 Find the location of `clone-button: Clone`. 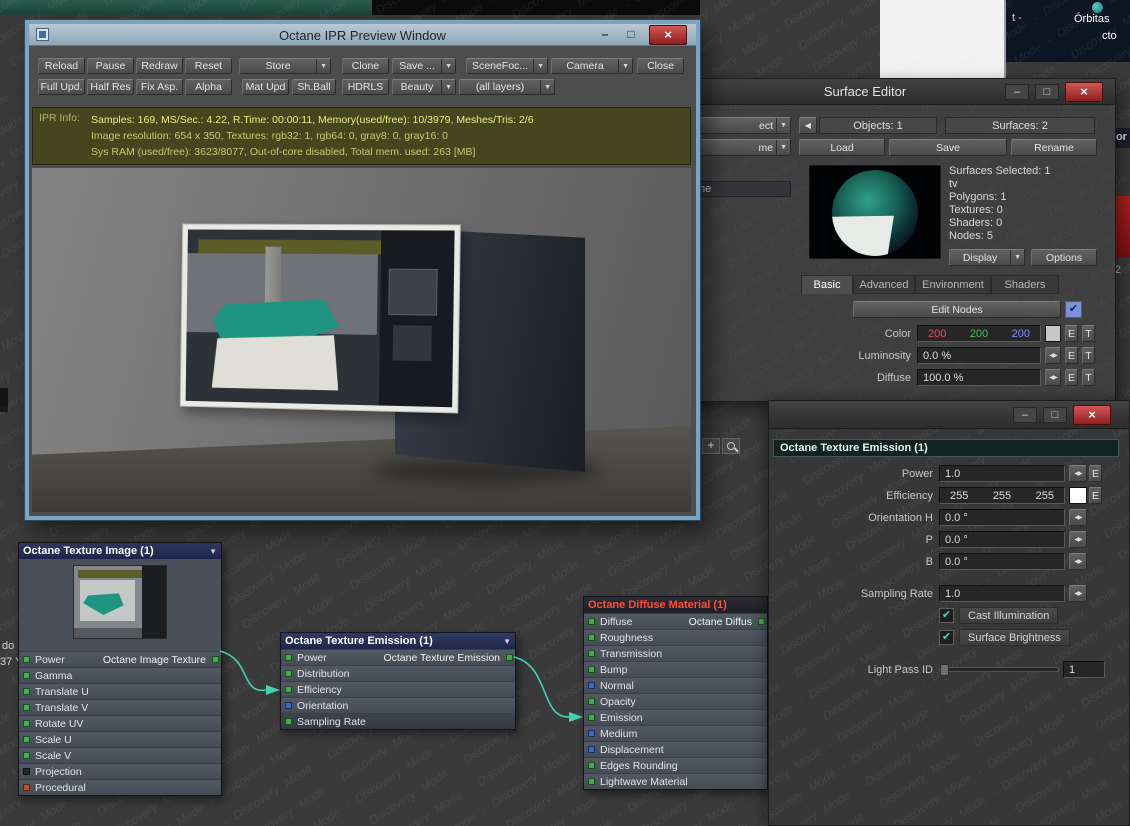

clone-button: Clone is located at coordinates (365, 66).